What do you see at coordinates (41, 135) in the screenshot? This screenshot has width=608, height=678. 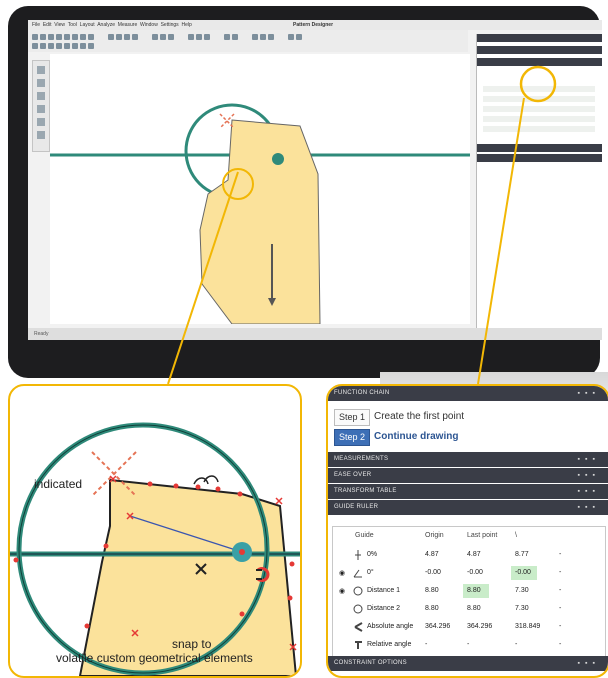 I see `eraser-tool-icon` at bounding box center [41, 135].